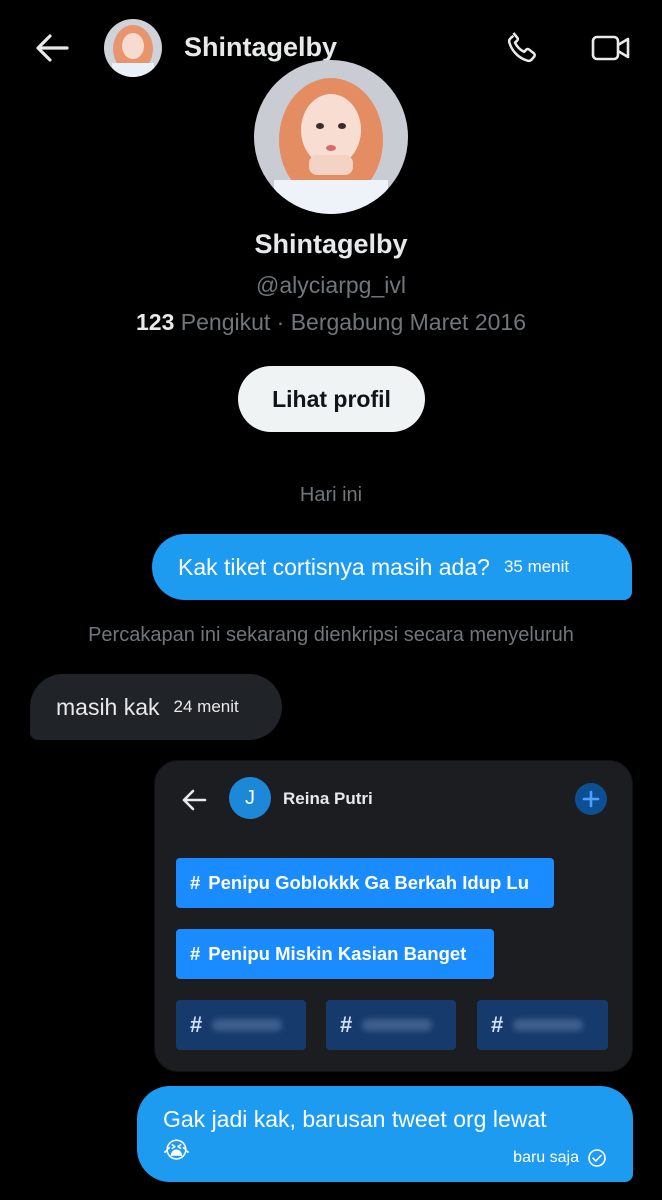 The height and width of the screenshot is (1200, 662). Describe the element at coordinates (176, 1150) in the screenshot. I see `crying-emoji: 😭` at that location.